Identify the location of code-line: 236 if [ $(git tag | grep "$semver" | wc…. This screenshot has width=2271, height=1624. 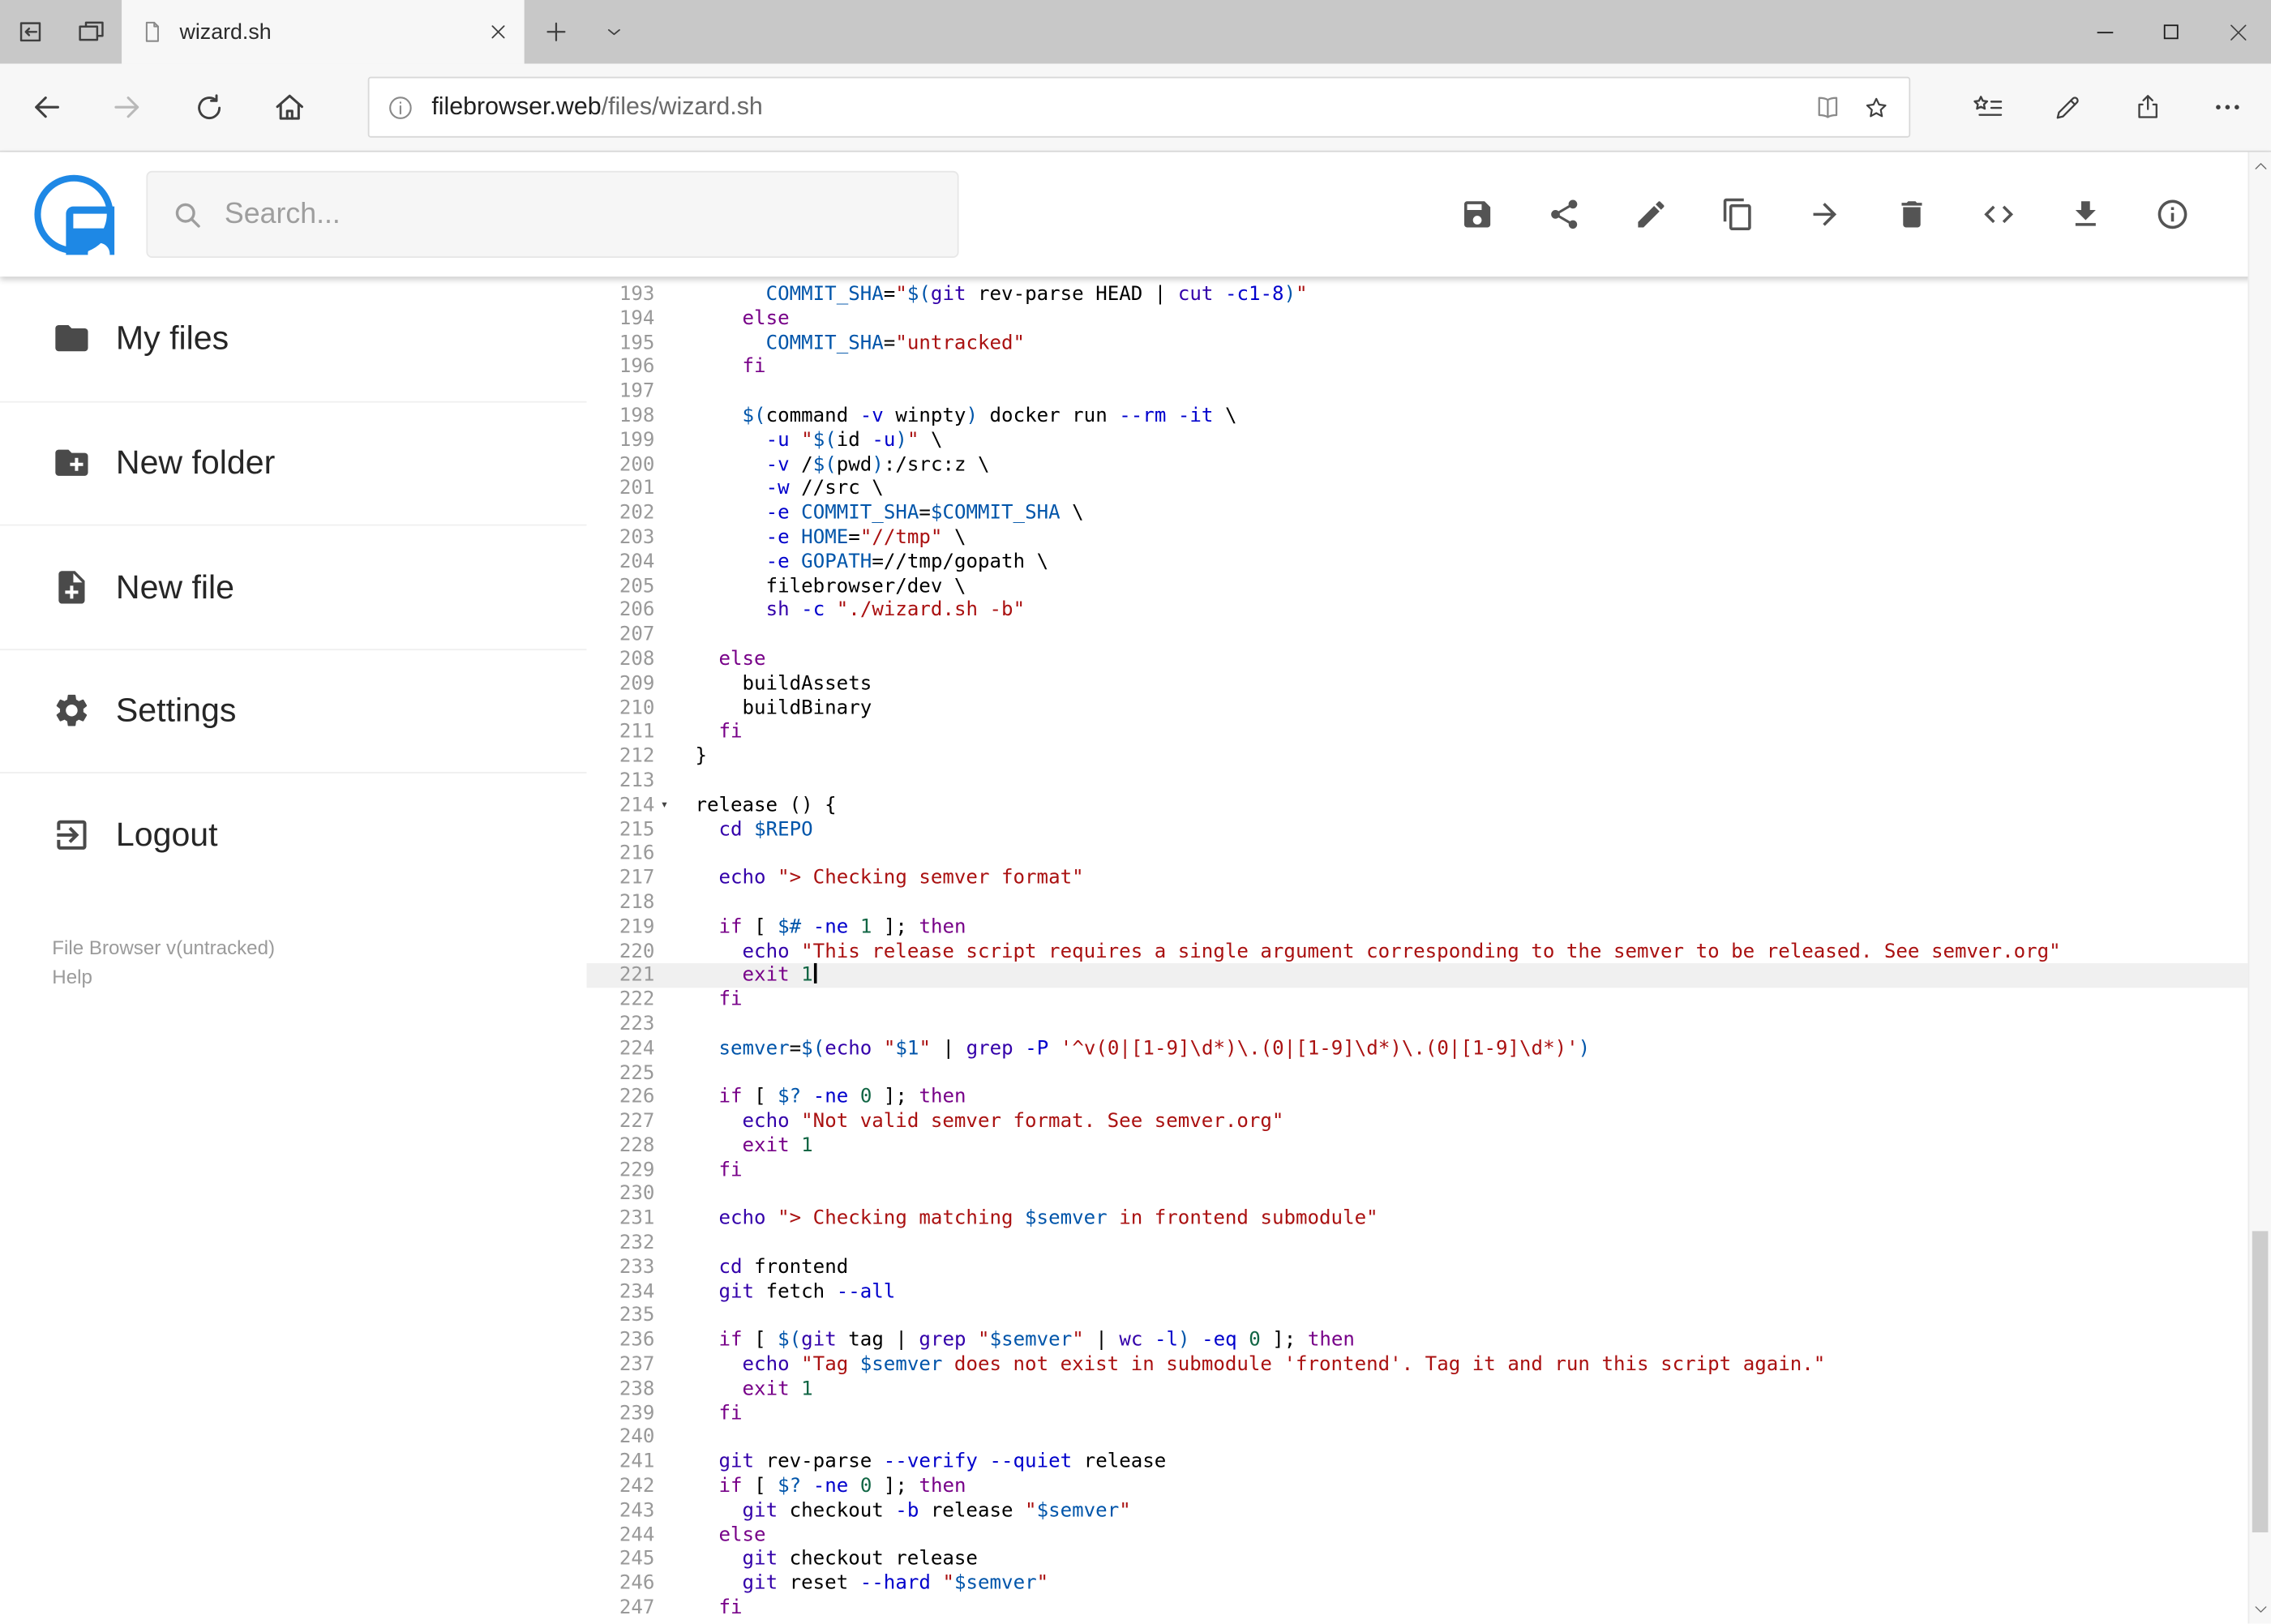
(1417, 1341).